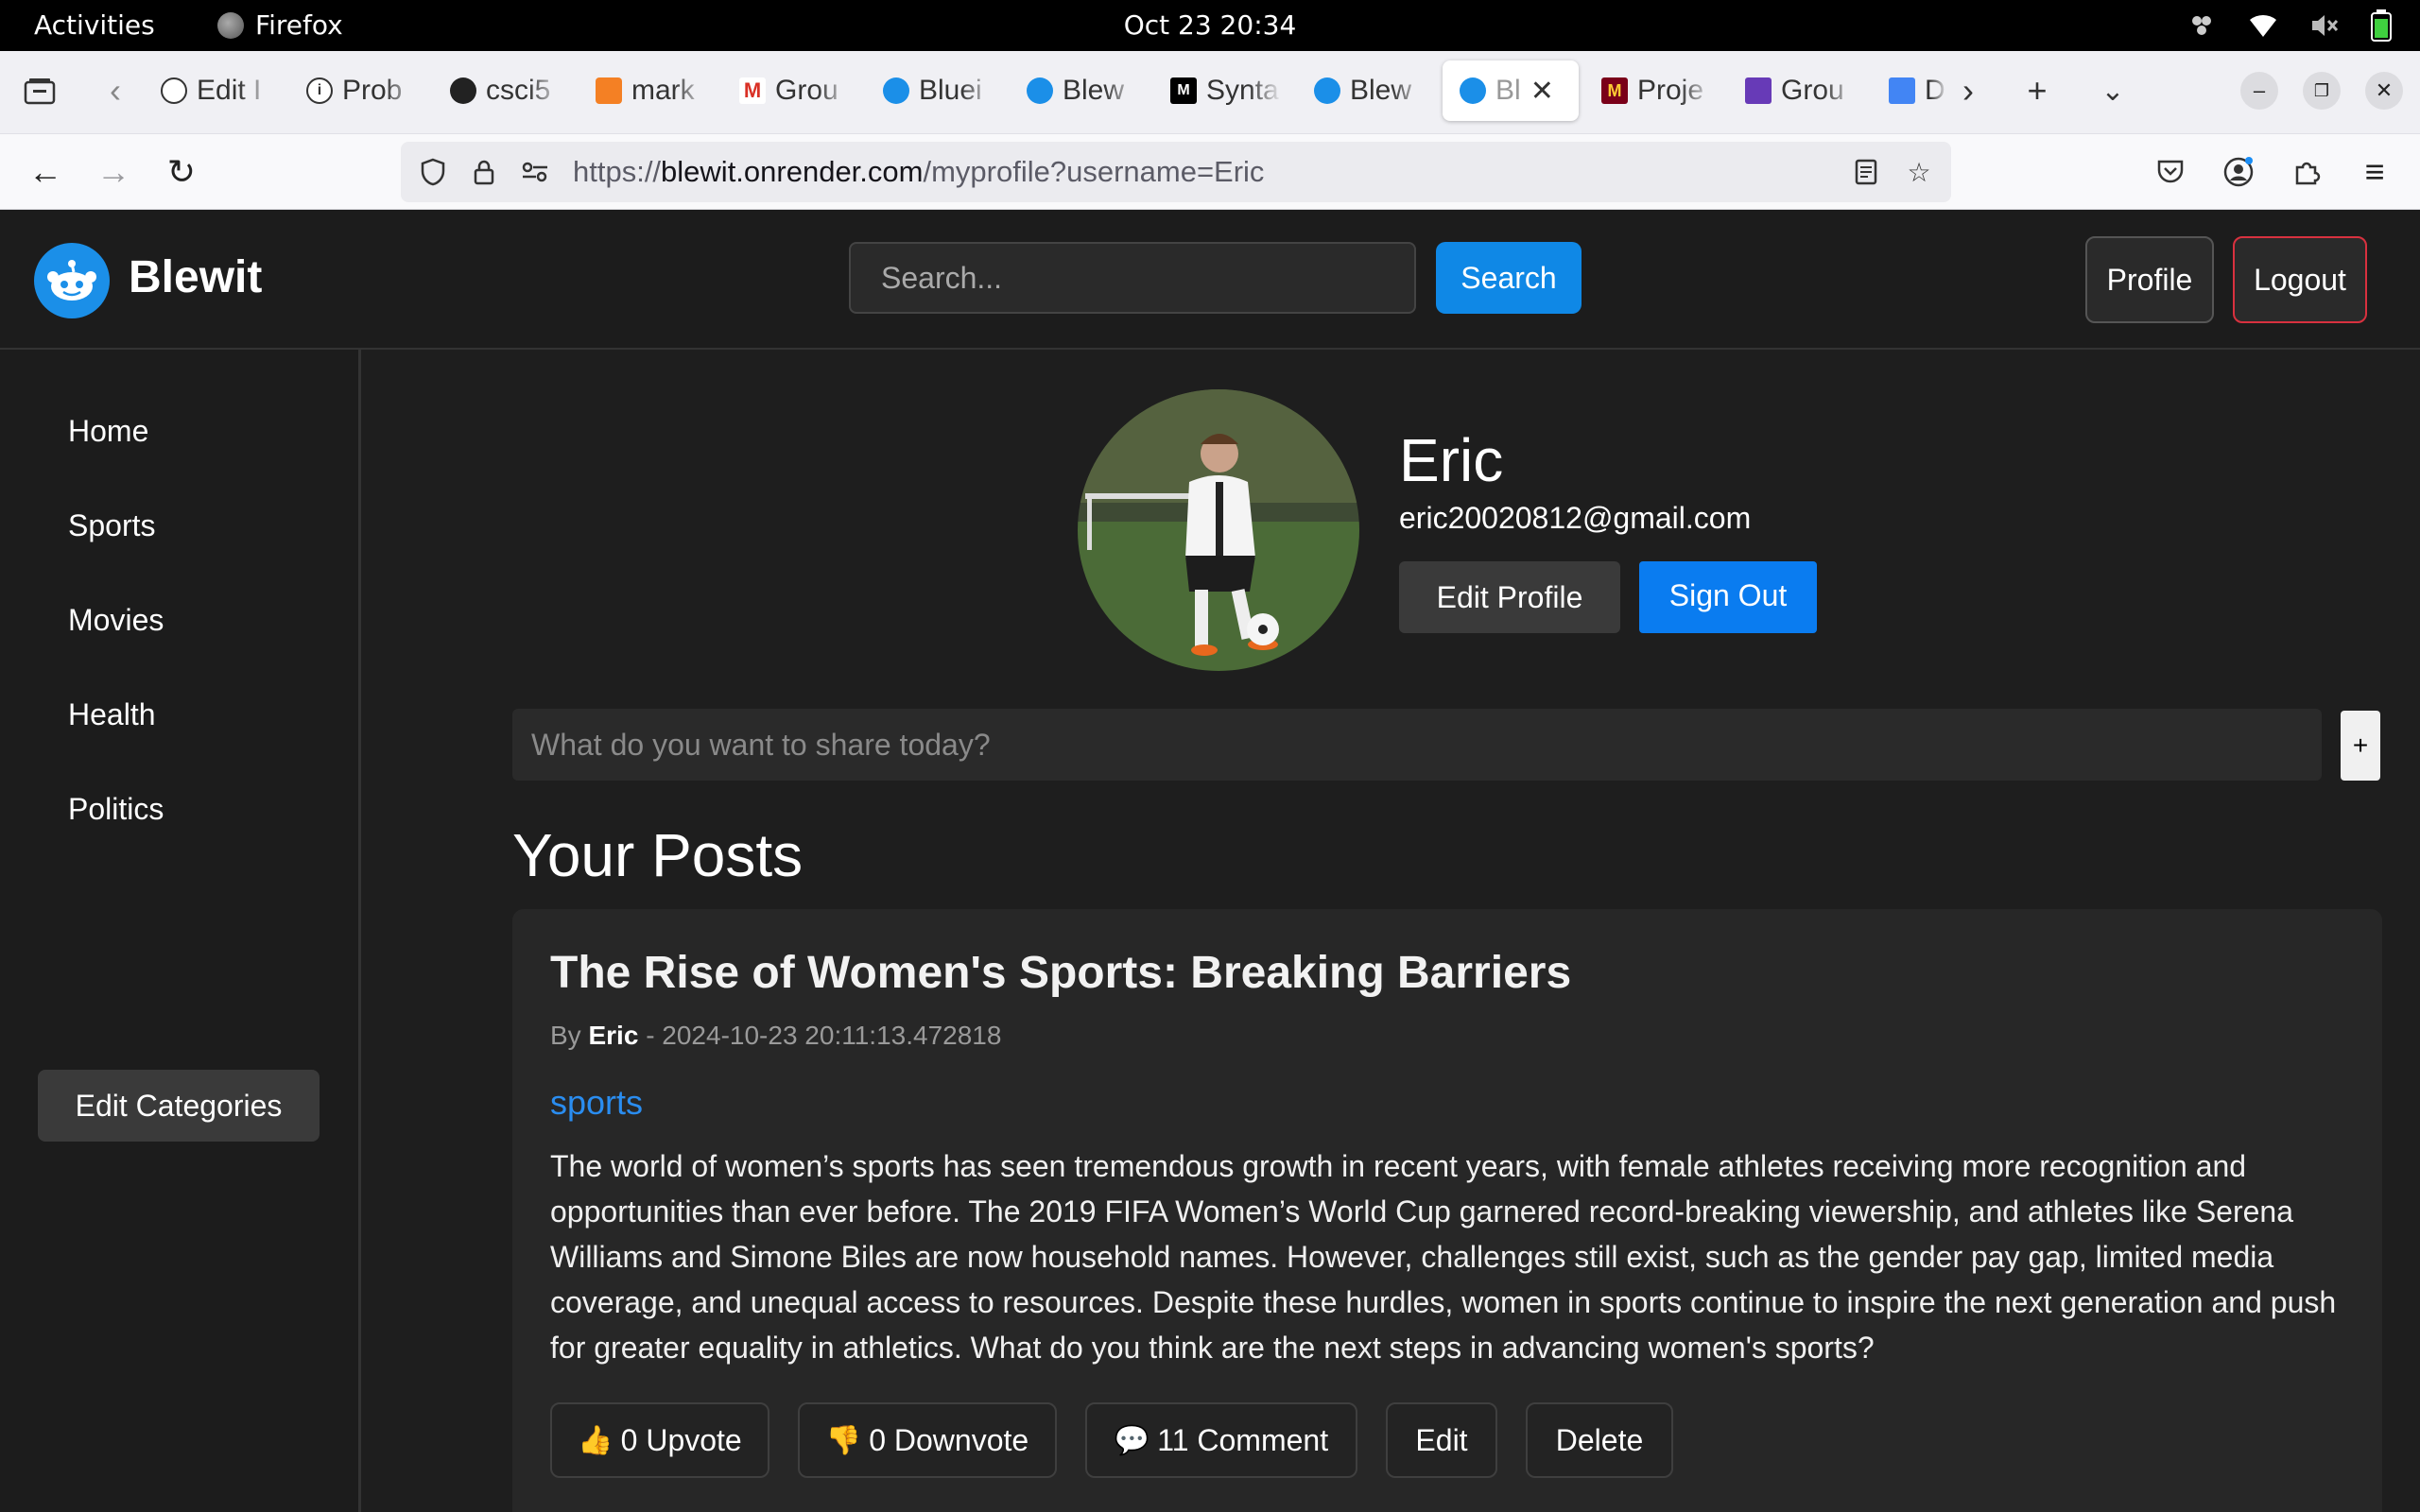  I want to click on upvote-label: 0 Upvote, so click(681, 1439).